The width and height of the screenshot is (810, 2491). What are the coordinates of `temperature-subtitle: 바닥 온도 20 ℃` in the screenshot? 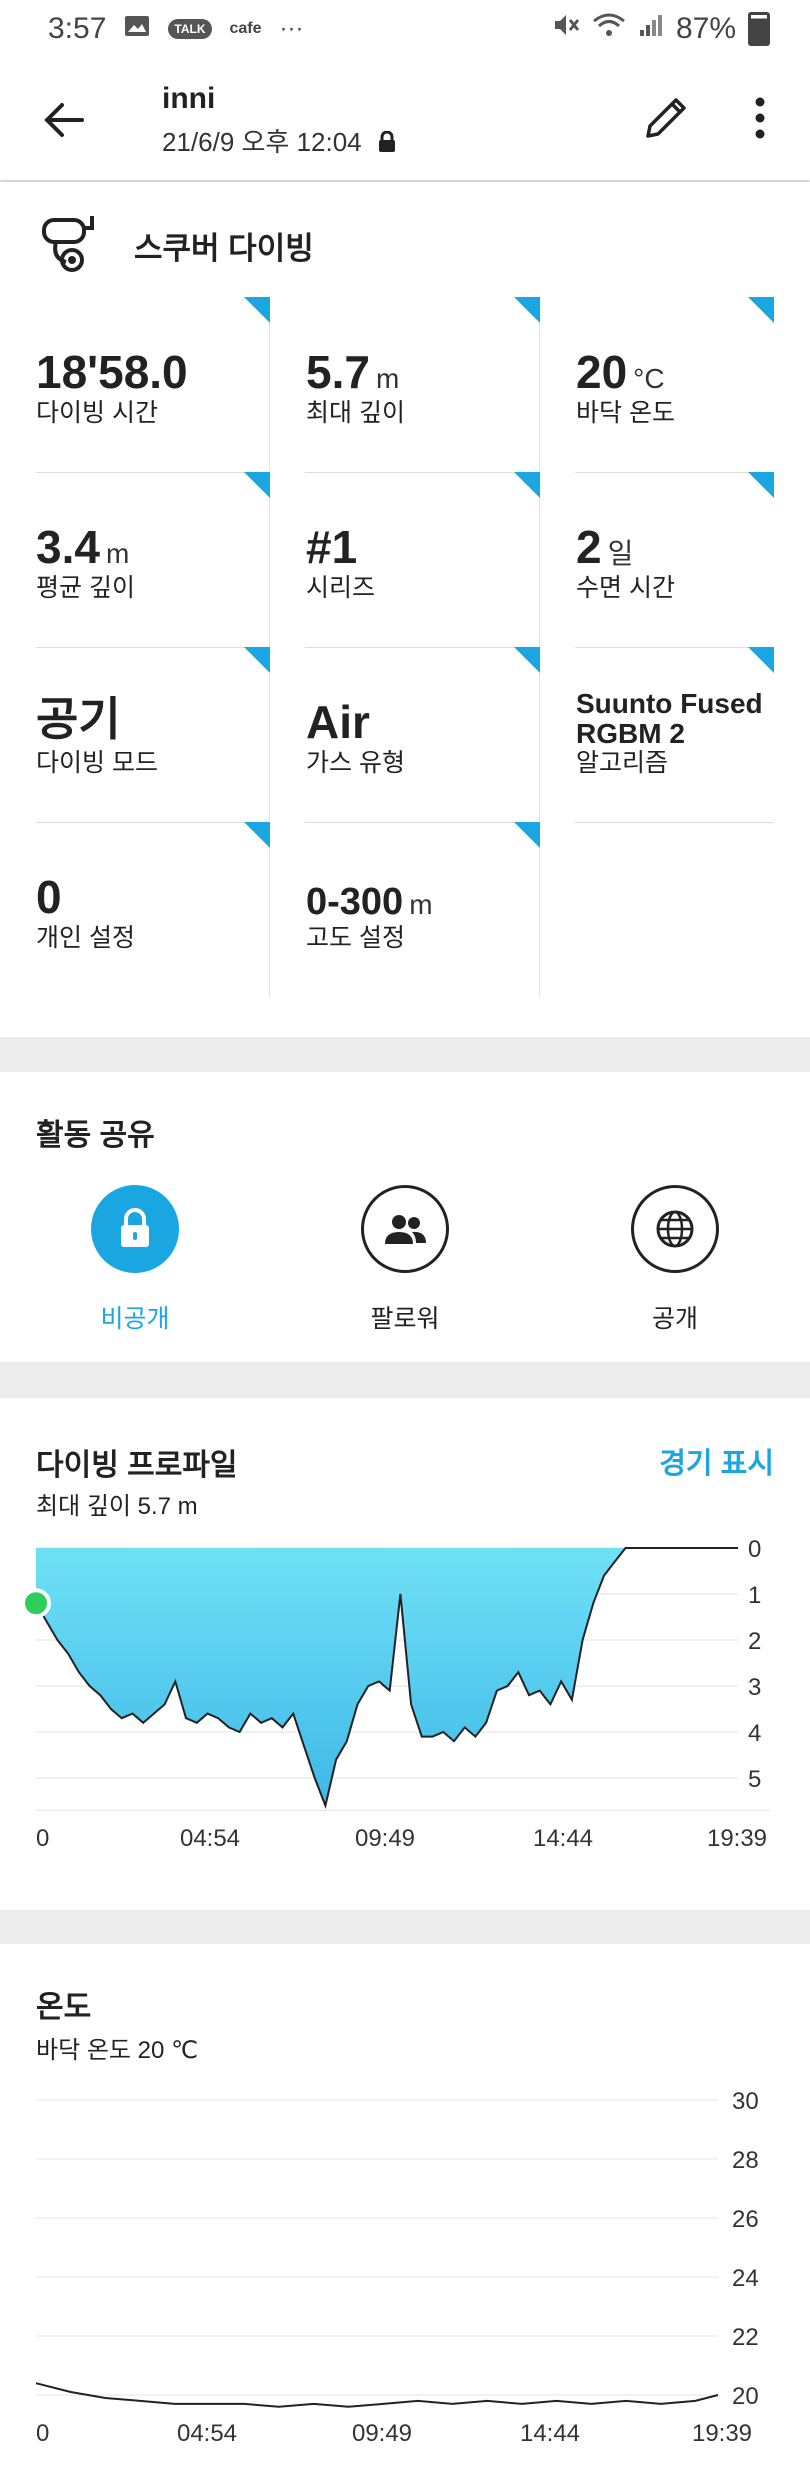 It's located at (117, 2050).